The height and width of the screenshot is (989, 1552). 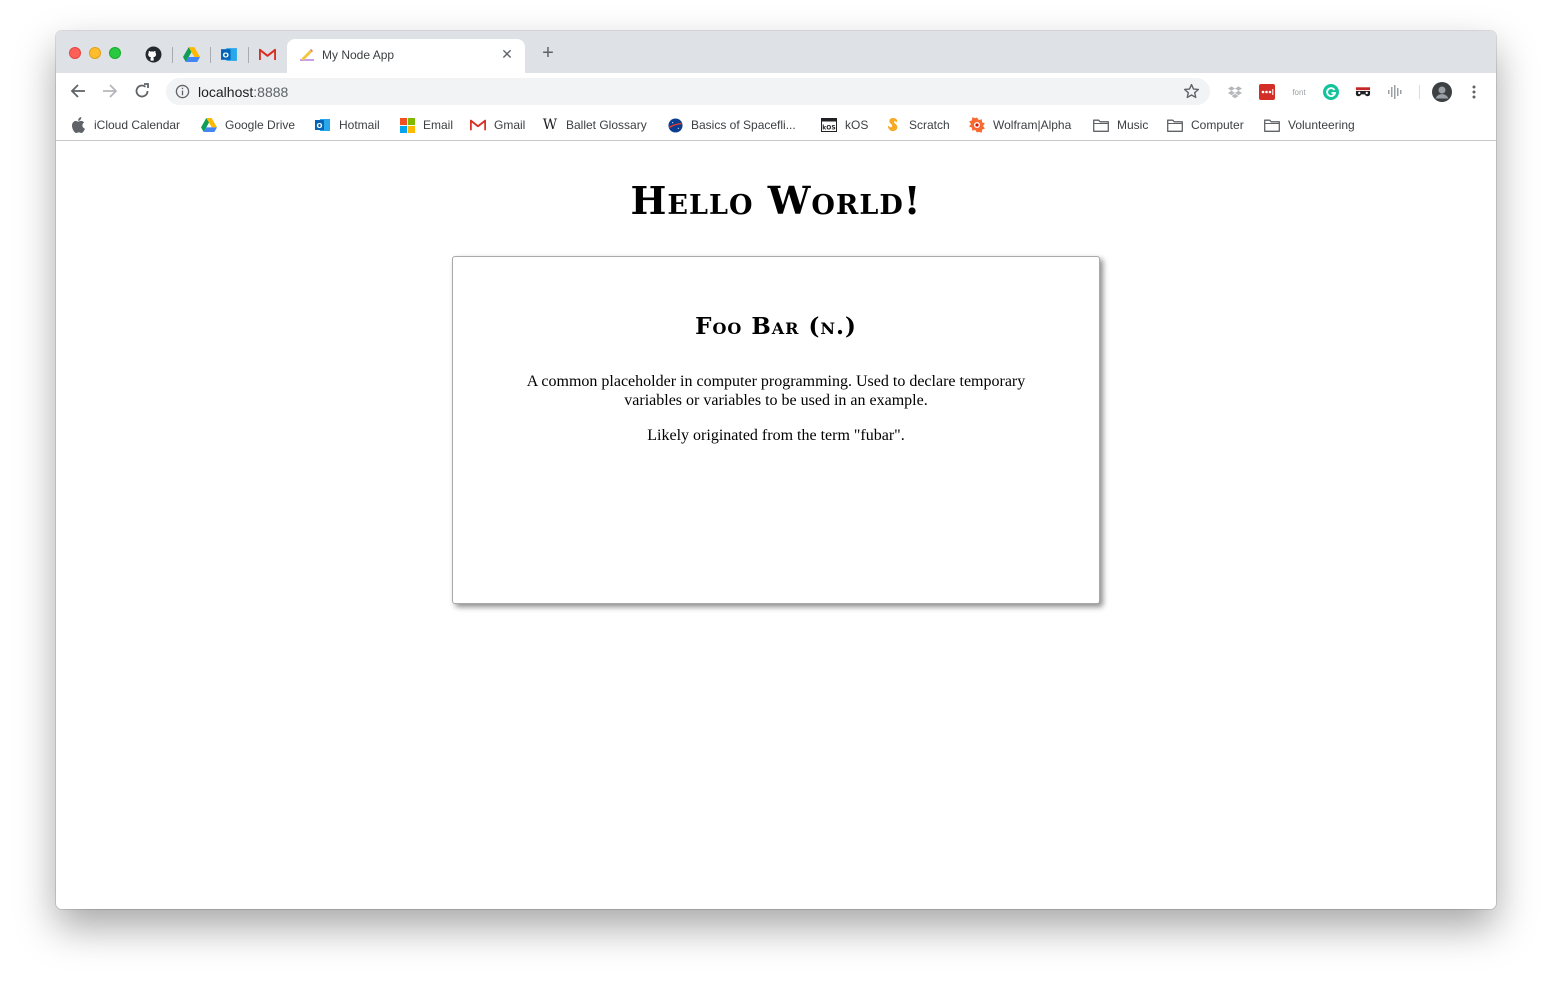 What do you see at coordinates (844, 125) in the screenshot?
I see `bookmark-kos: kOS kOS` at bounding box center [844, 125].